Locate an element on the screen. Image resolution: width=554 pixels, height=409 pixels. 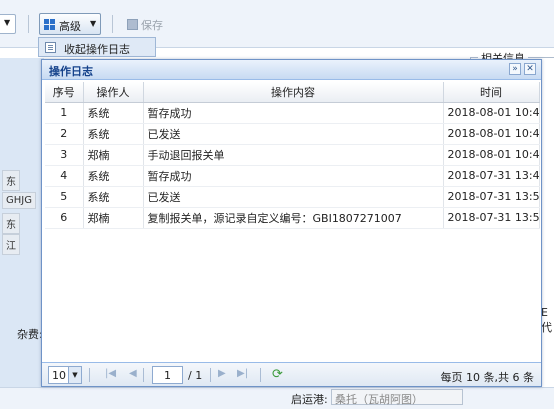
cell-no: 1 is located at coordinates (64, 113).